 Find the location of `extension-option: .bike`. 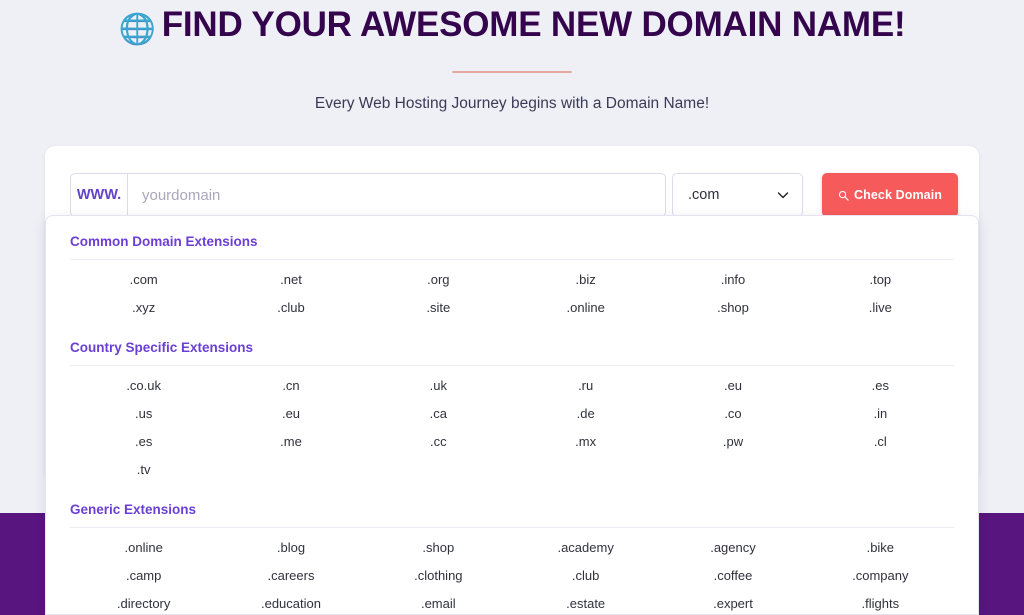

extension-option: .bike is located at coordinates (880, 548).